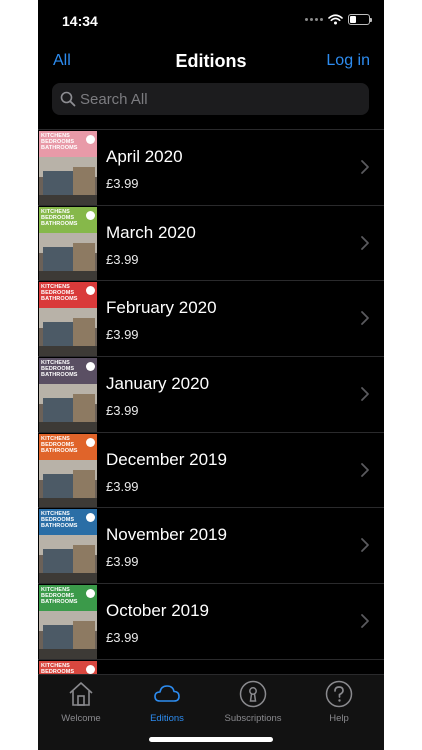  What do you see at coordinates (166, 535) in the screenshot?
I see `edition-title: November 2019` at bounding box center [166, 535].